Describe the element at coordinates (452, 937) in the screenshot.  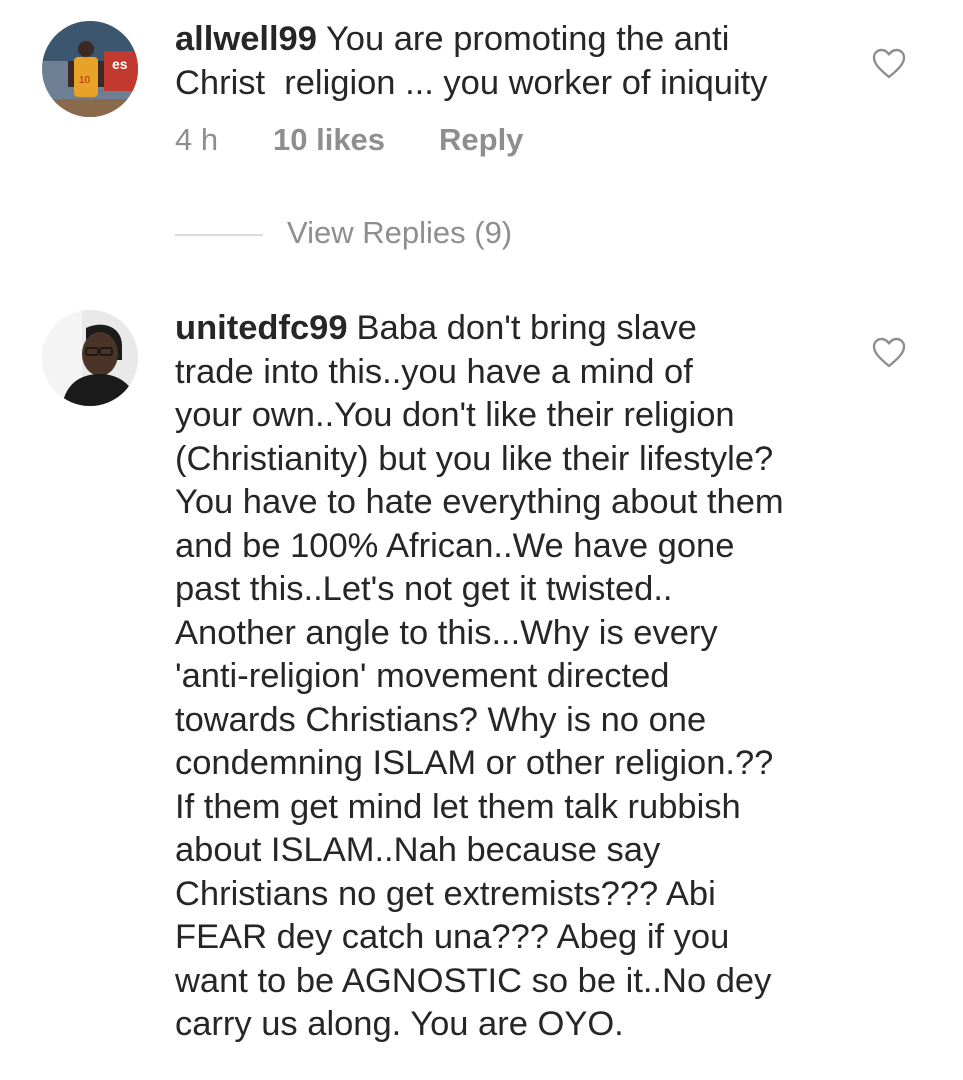
I see `comment-line: FEAR dey catch una??? Abeg if you` at that location.